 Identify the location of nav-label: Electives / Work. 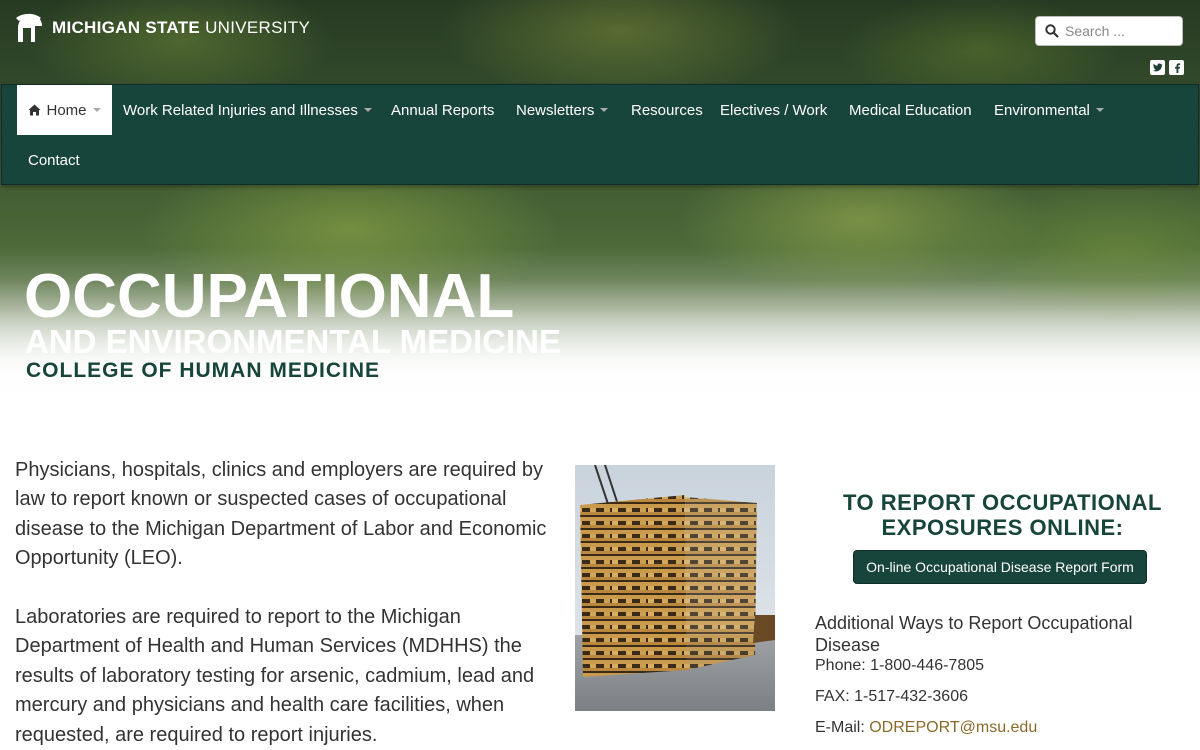
(774, 110).